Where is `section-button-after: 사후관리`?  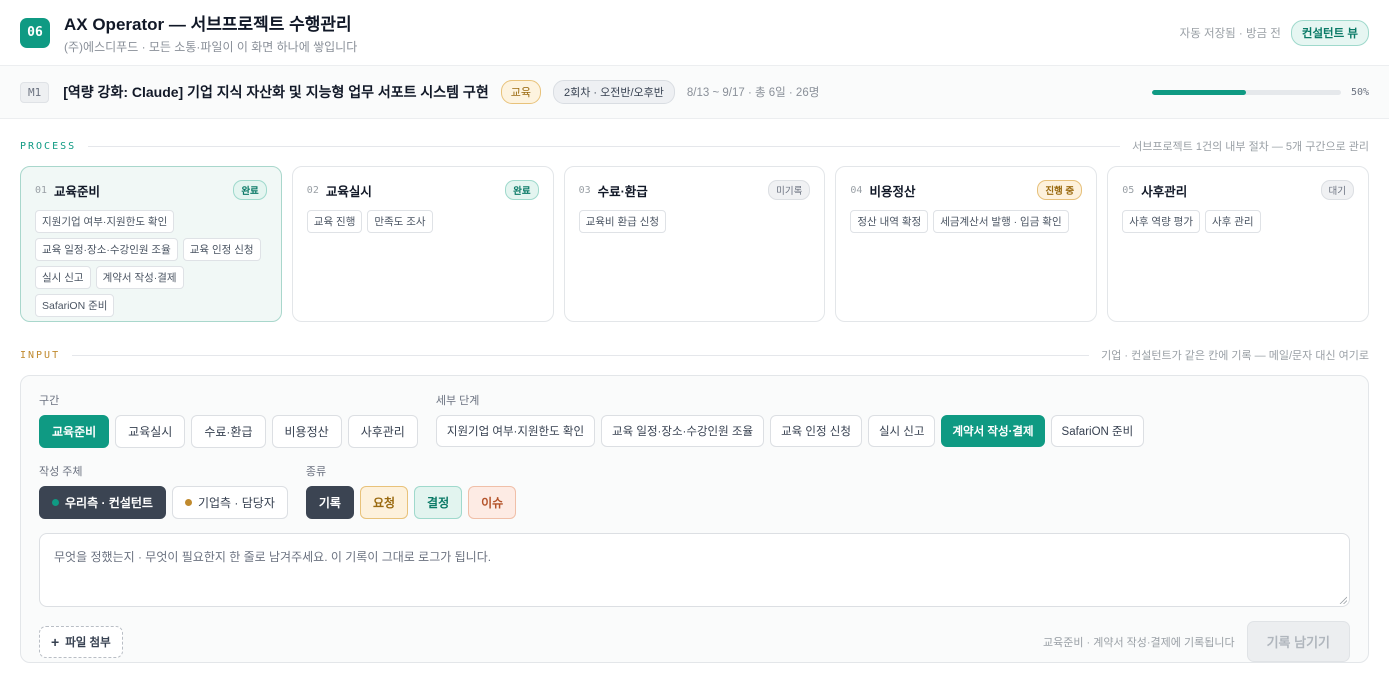
section-button-after: 사후관리 is located at coordinates (382, 431).